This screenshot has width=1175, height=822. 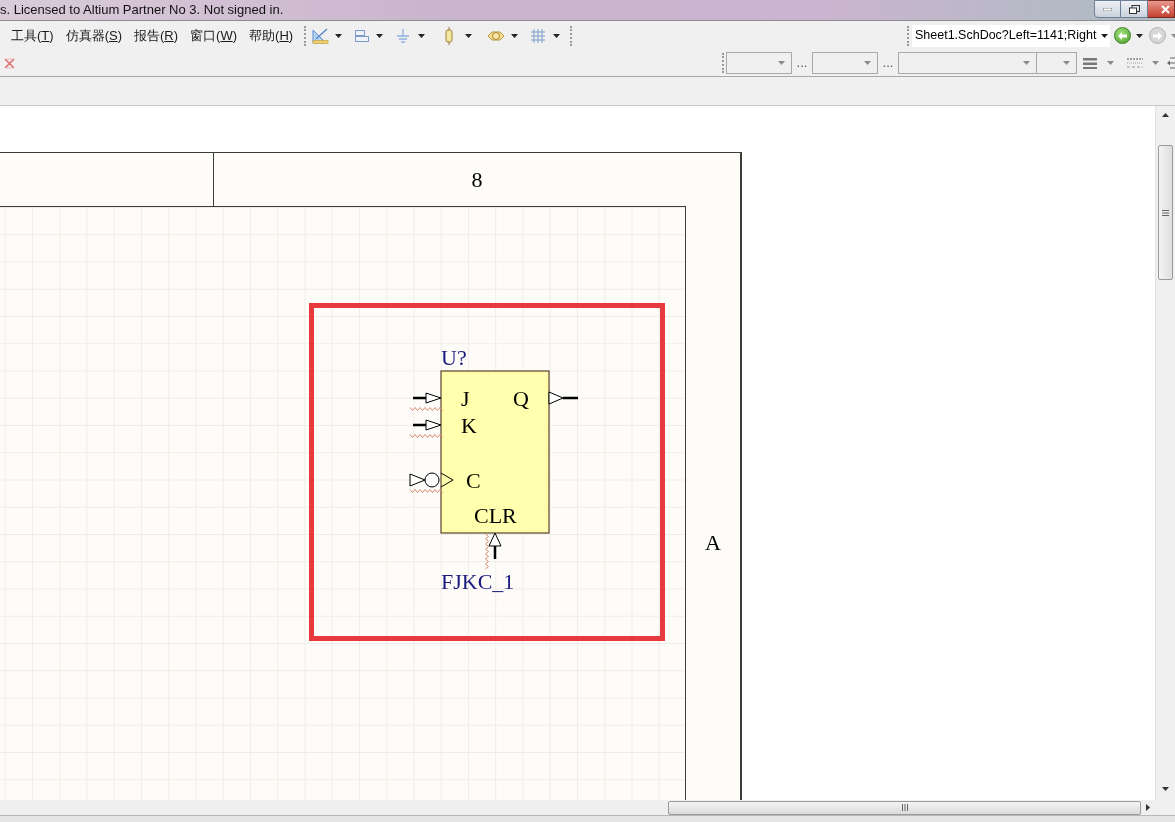 I want to click on back-button, so click(x=1122, y=35).